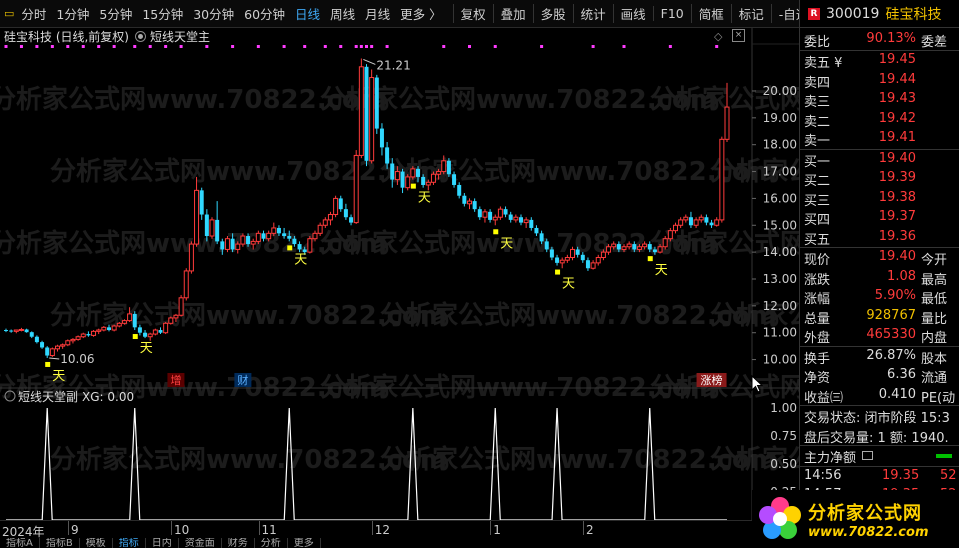  What do you see at coordinates (307, 13) in the screenshot?
I see `period-tab-6: 日线` at bounding box center [307, 13].